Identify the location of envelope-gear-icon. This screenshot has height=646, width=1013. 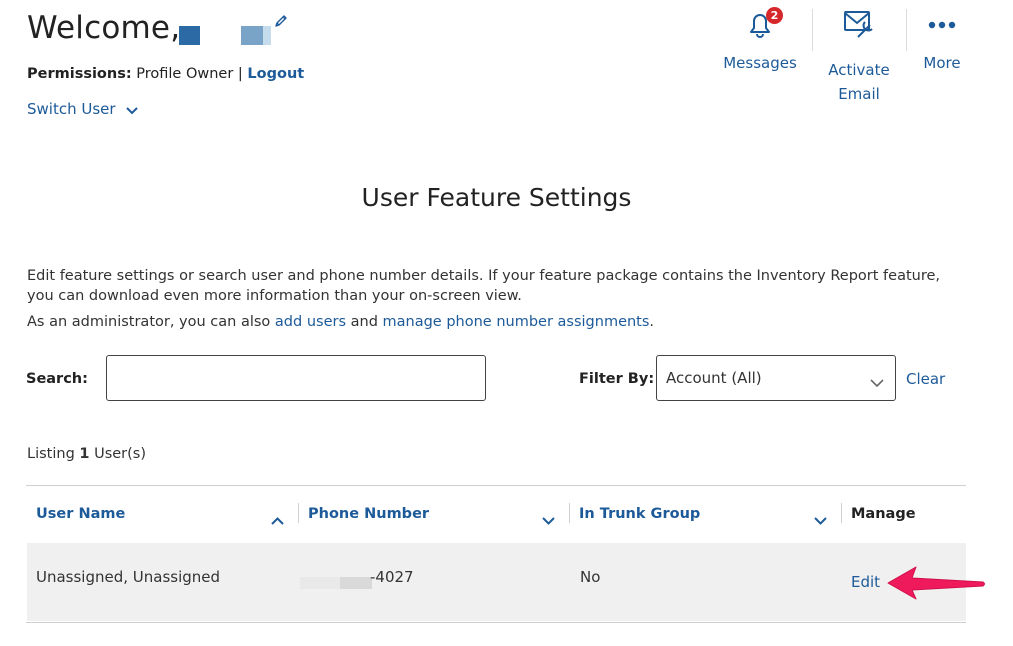
(859, 25).